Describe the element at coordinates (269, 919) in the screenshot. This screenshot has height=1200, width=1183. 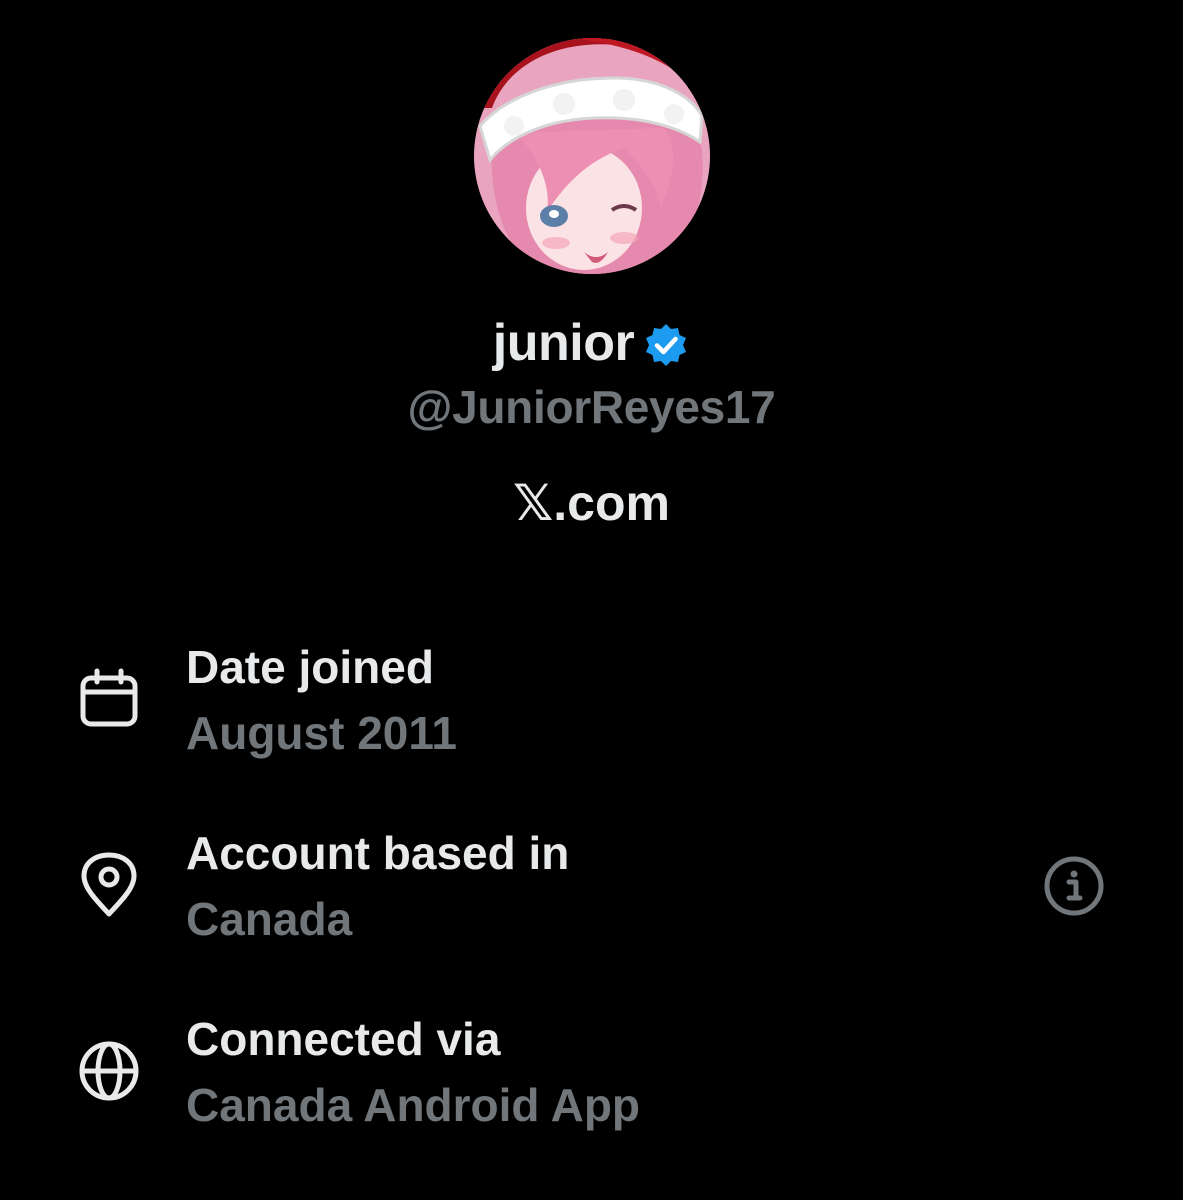
I see `account-based-in-value: Canada` at that location.